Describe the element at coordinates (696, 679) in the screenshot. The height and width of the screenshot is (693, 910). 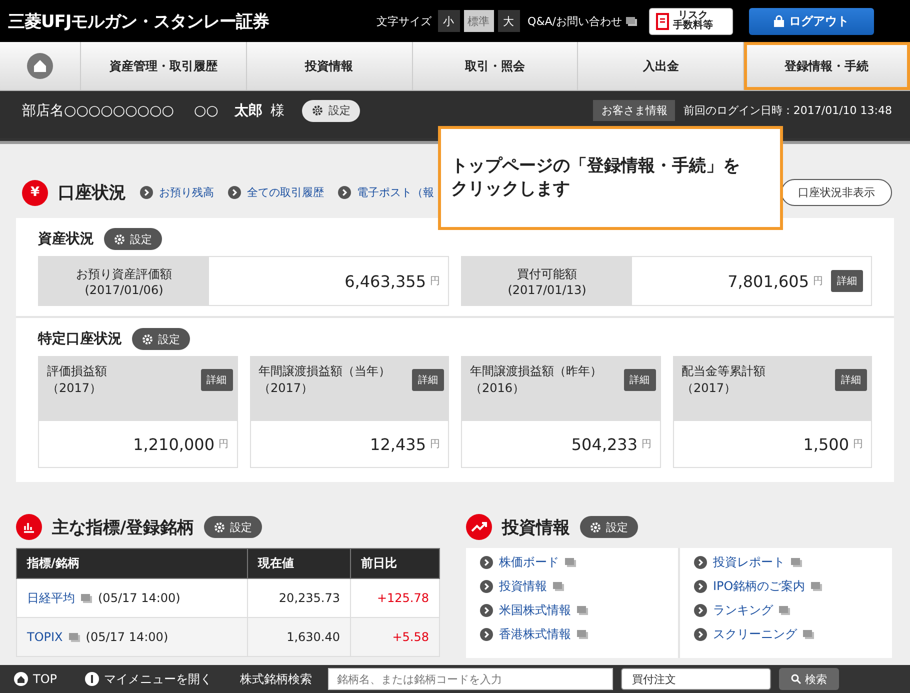
I see `order-type-select: 買付注文` at that location.